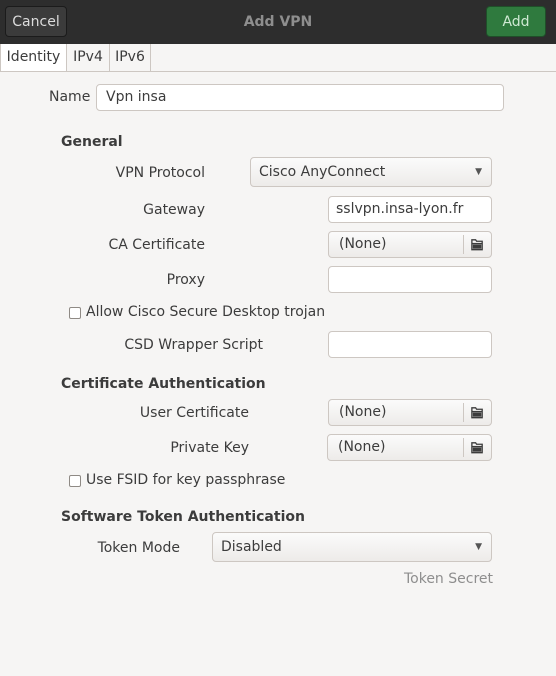  I want to click on cancel-button: Cancel, so click(36, 21).